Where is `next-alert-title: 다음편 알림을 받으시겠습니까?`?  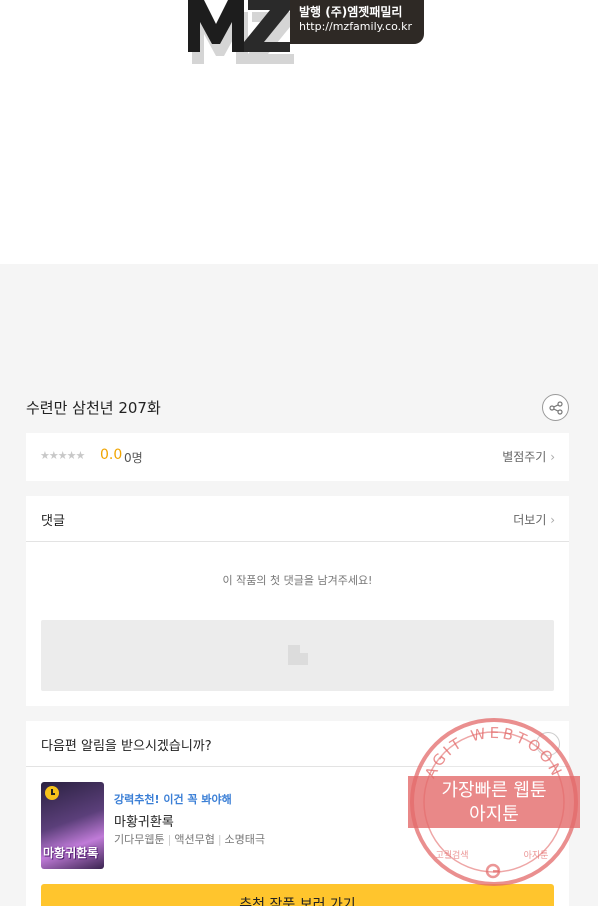 next-alert-title: 다음편 알림을 받으시겠습니까? is located at coordinates (126, 746).